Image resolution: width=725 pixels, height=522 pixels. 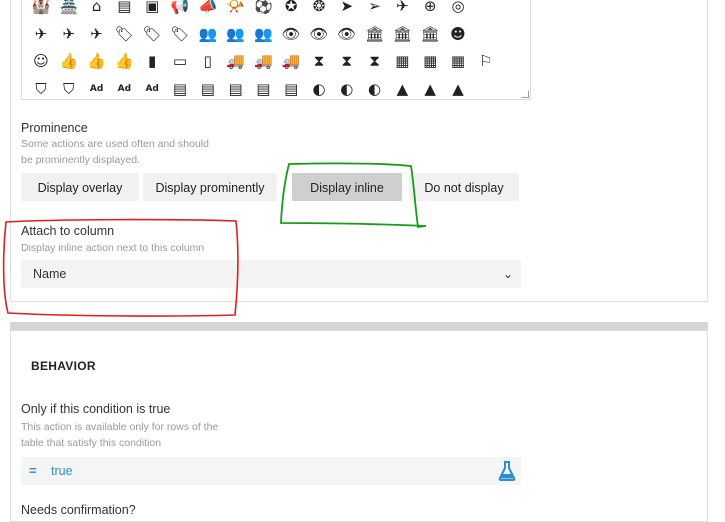 What do you see at coordinates (486, 61) in the screenshot?
I see `icon-option-icon: ⚐` at bounding box center [486, 61].